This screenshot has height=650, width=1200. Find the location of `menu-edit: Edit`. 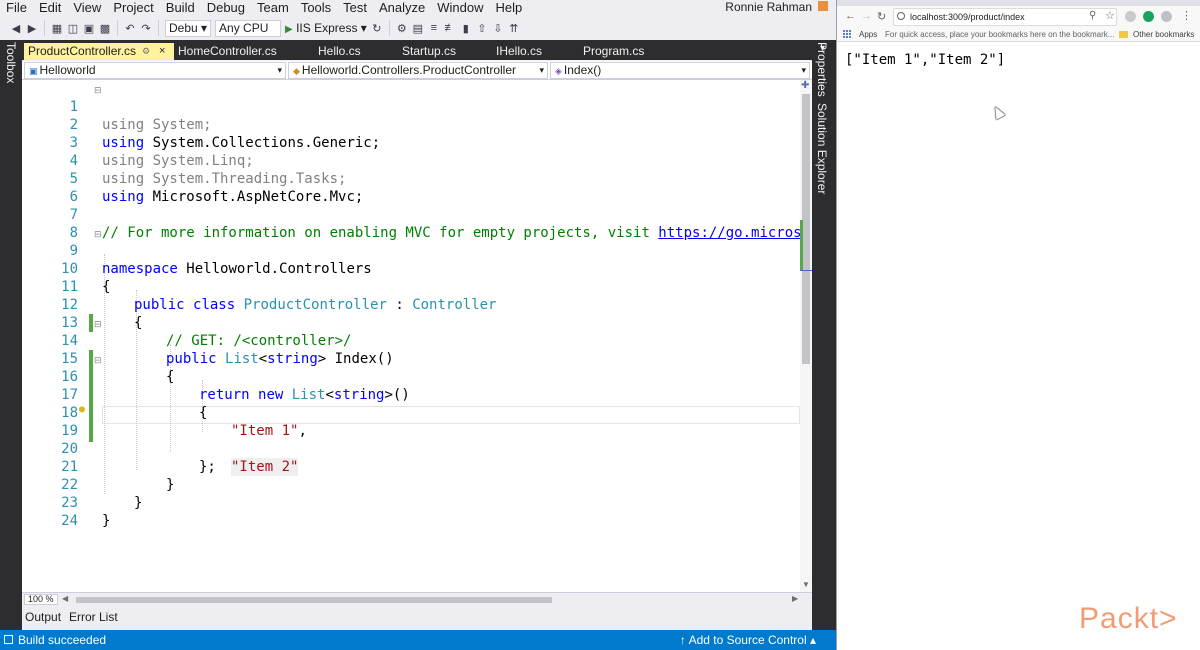

menu-edit: Edit is located at coordinates (50, 8).